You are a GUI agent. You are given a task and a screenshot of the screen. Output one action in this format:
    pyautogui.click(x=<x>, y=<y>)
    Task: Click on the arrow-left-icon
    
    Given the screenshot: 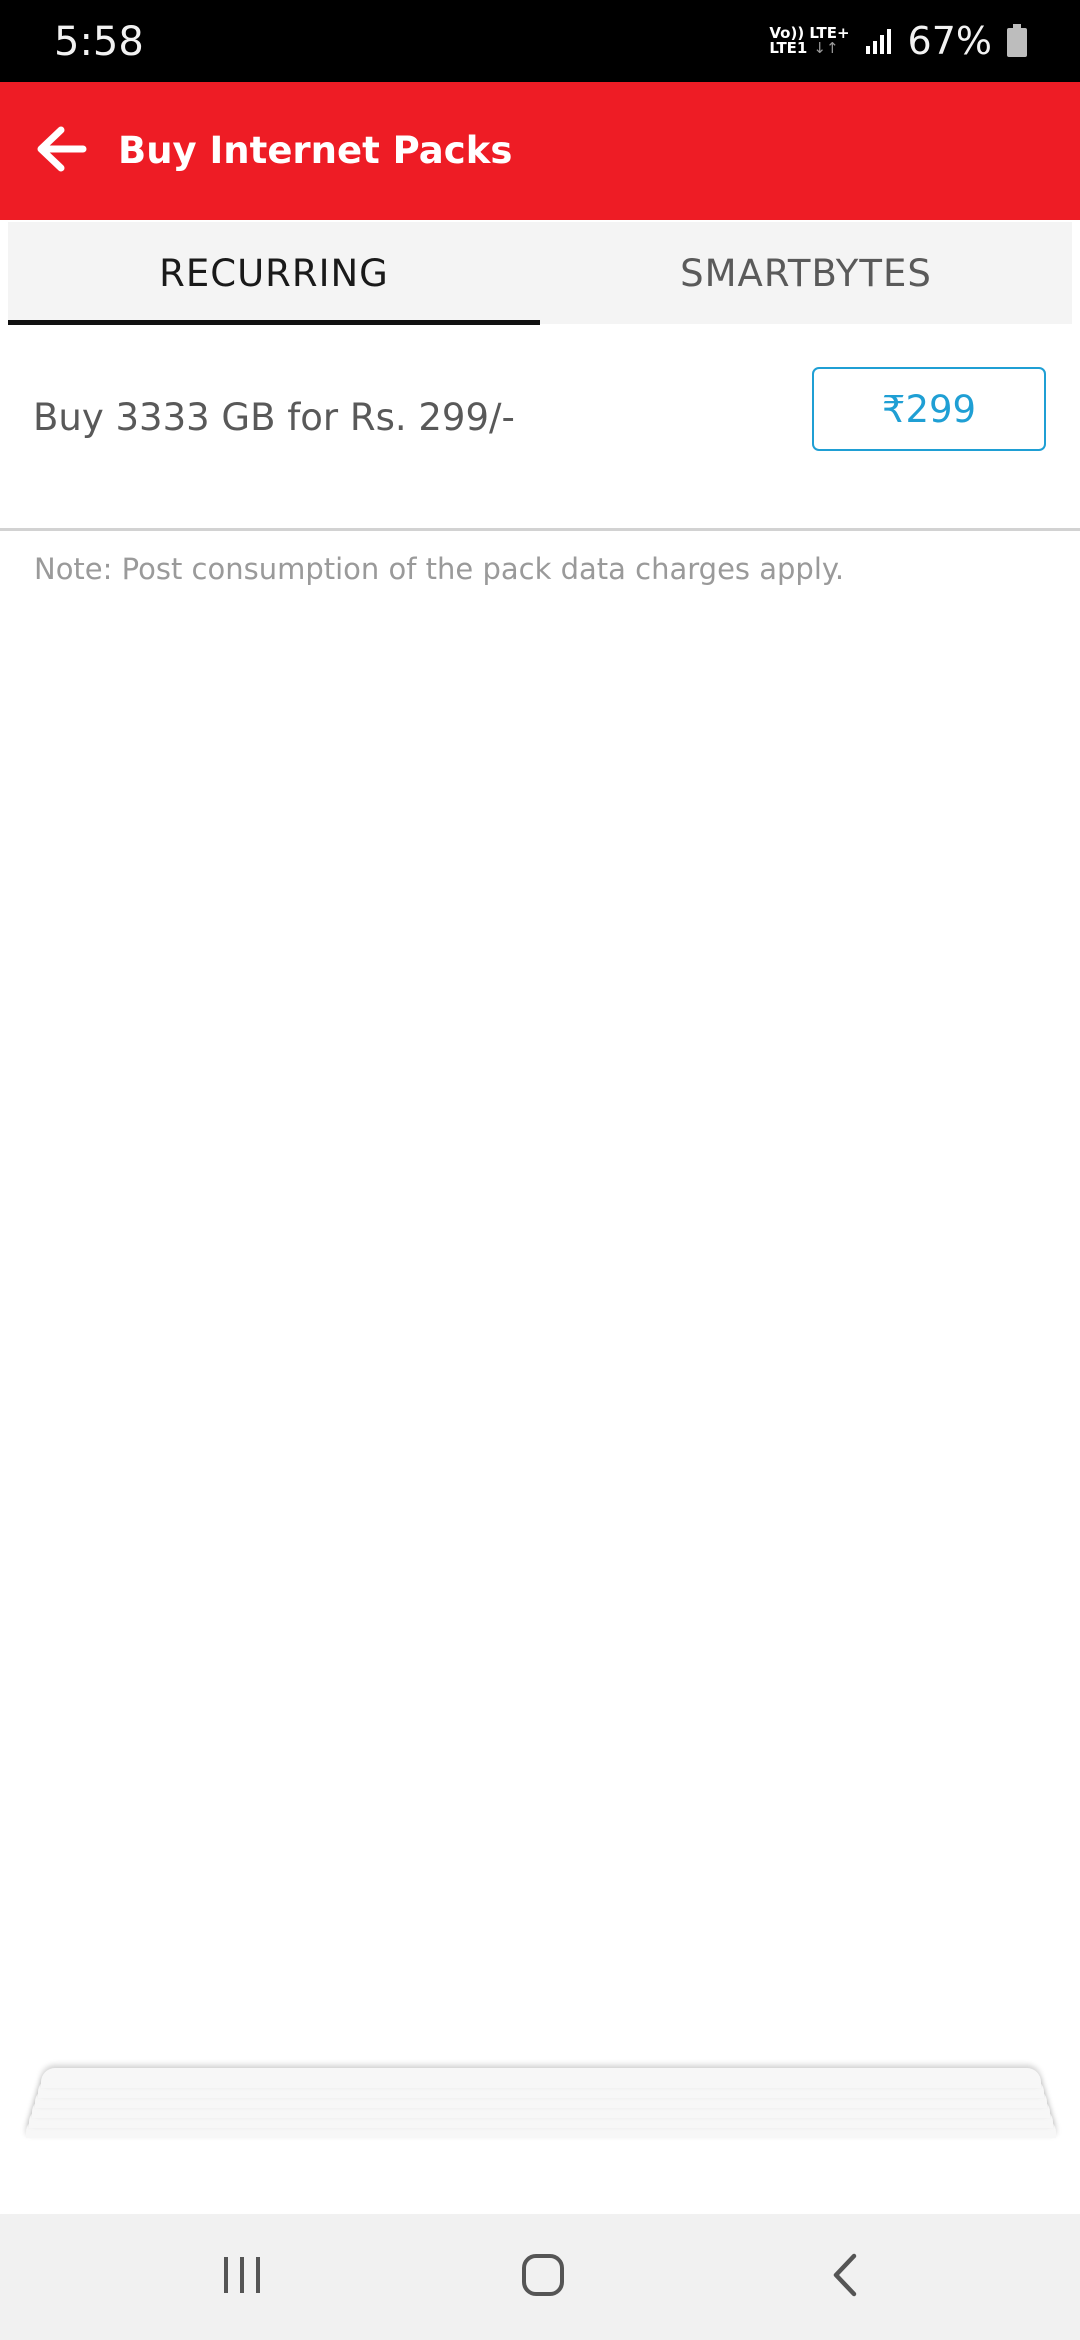 What is the action you would take?
    pyautogui.click(x=61, y=151)
    